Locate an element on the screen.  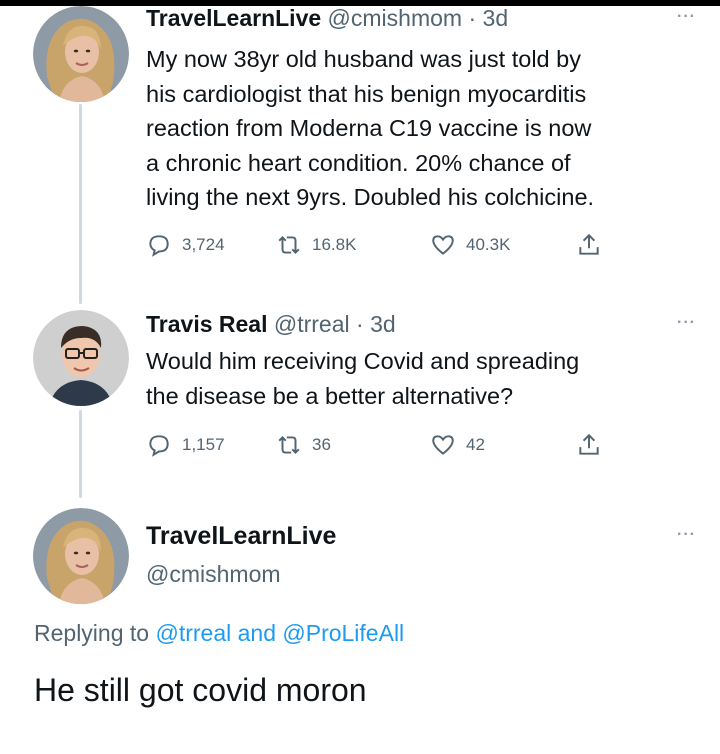
replying-to: Replying to @trreal and @ProLifeAll is located at coordinates (219, 633).